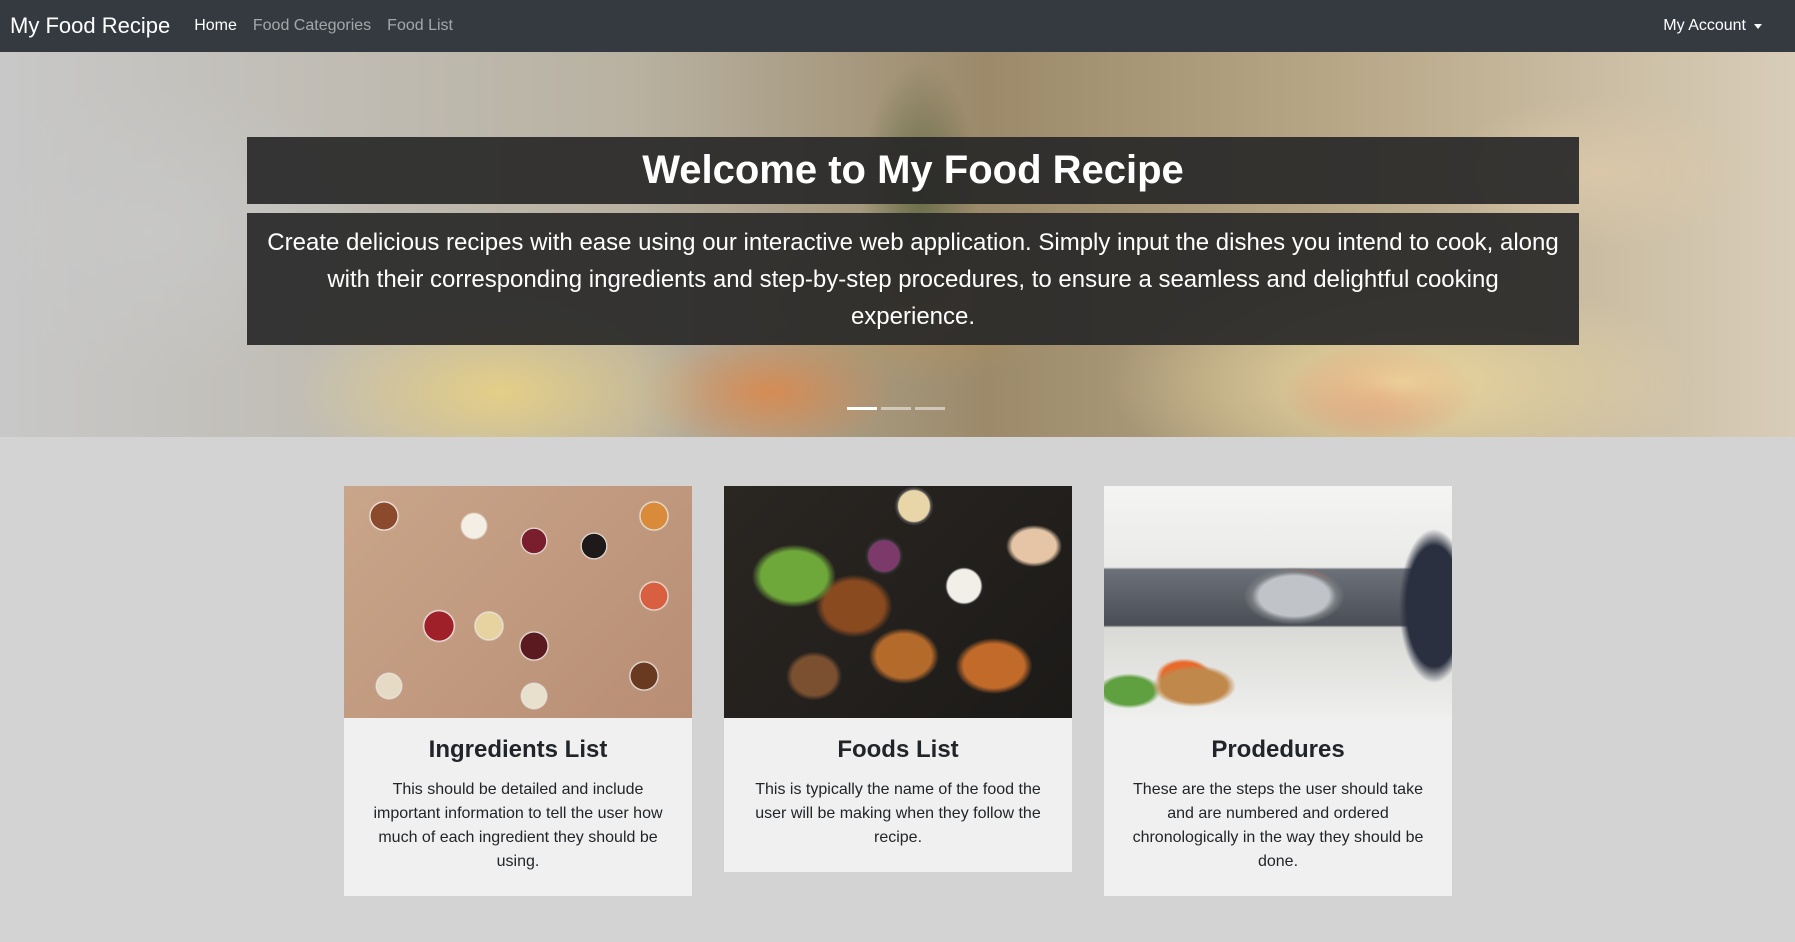  I want to click on card-title: Foods List, so click(898, 749).